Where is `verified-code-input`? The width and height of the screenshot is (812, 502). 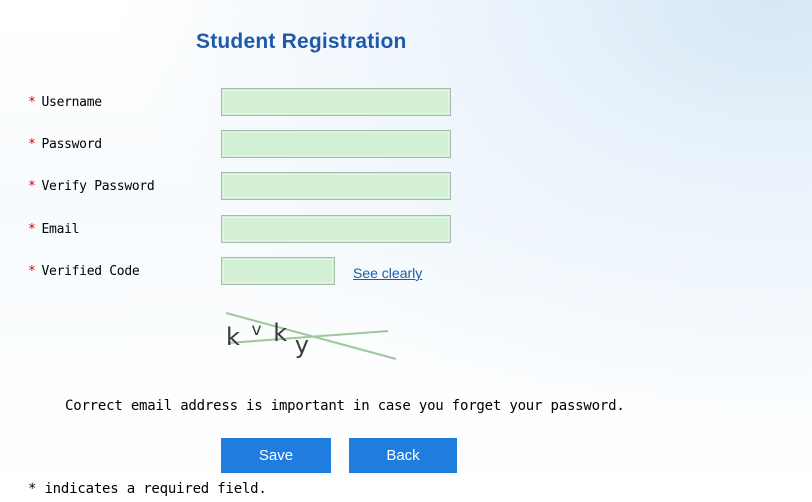 verified-code-input is located at coordinates (278, 271).